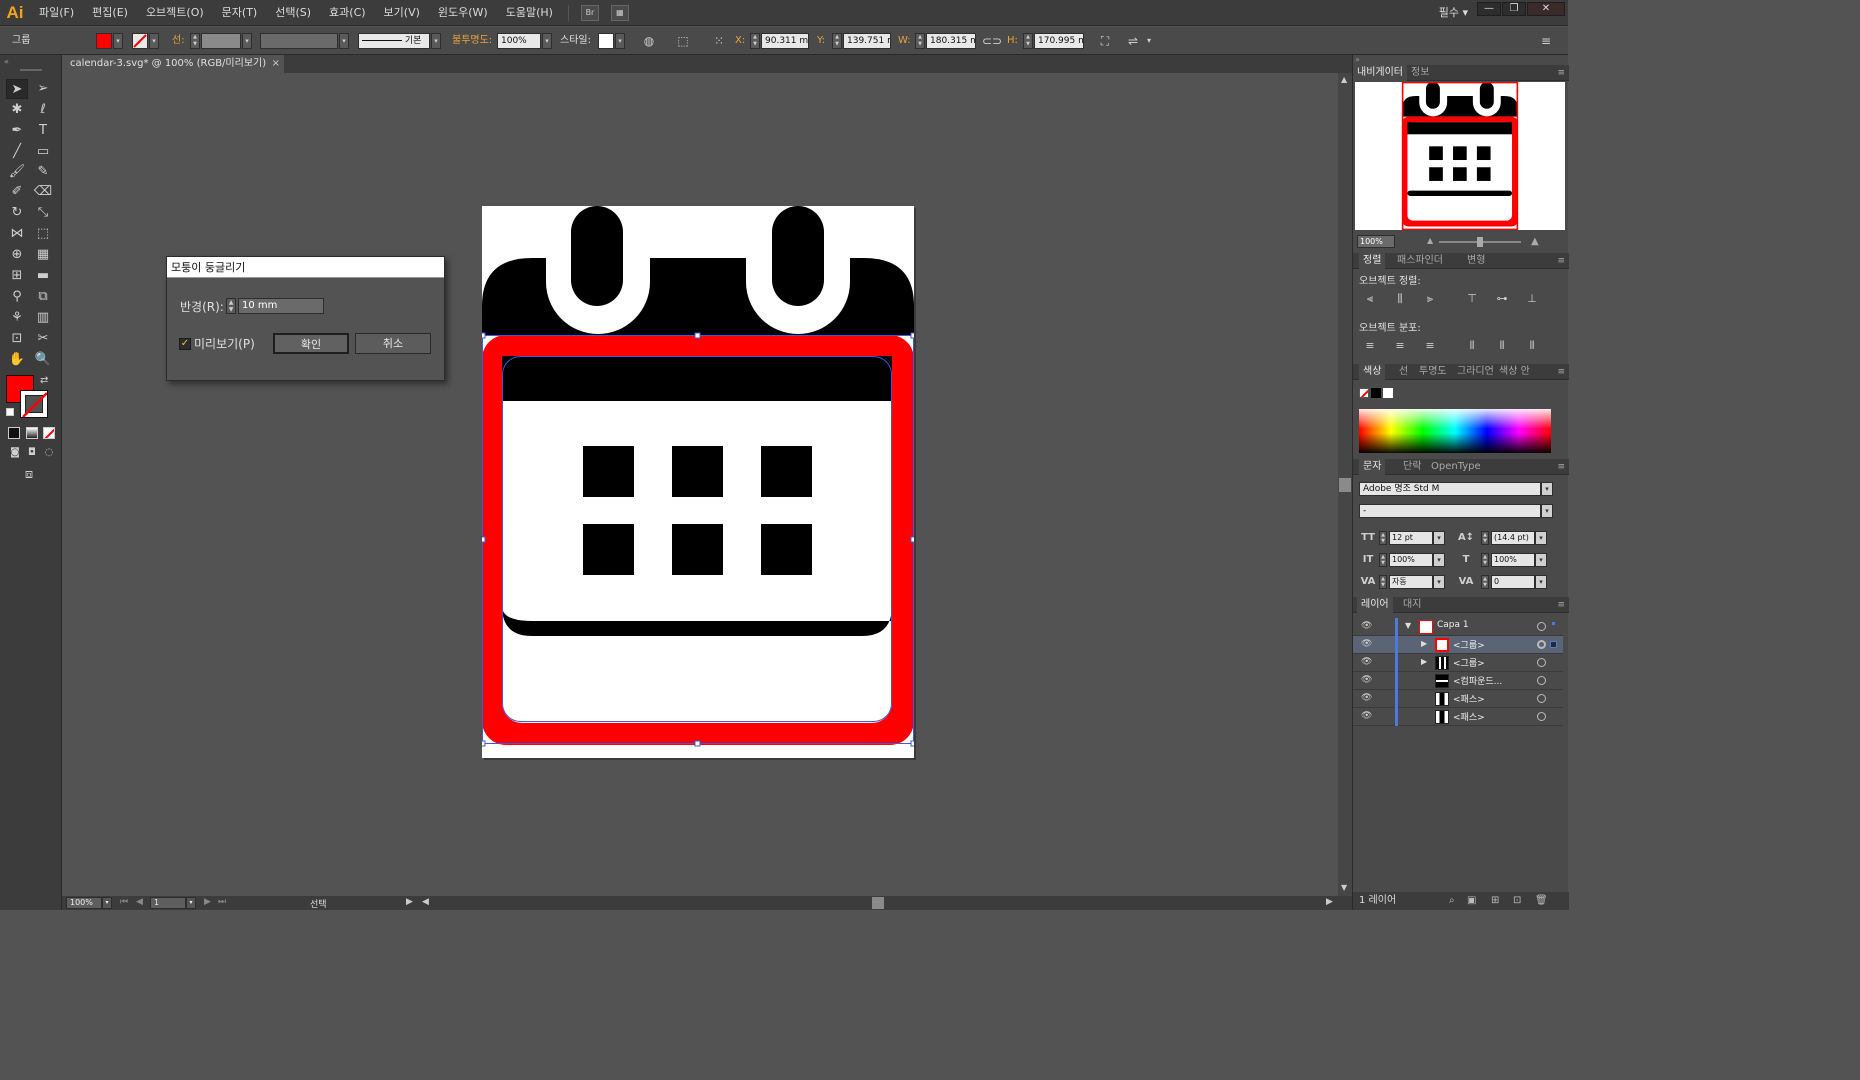 The image size is (1860, 1080). What do you see at coordinates (1469, 716) in the screenshot?
I see `layer-name: <패스>` at bounding box center [1469, 716].